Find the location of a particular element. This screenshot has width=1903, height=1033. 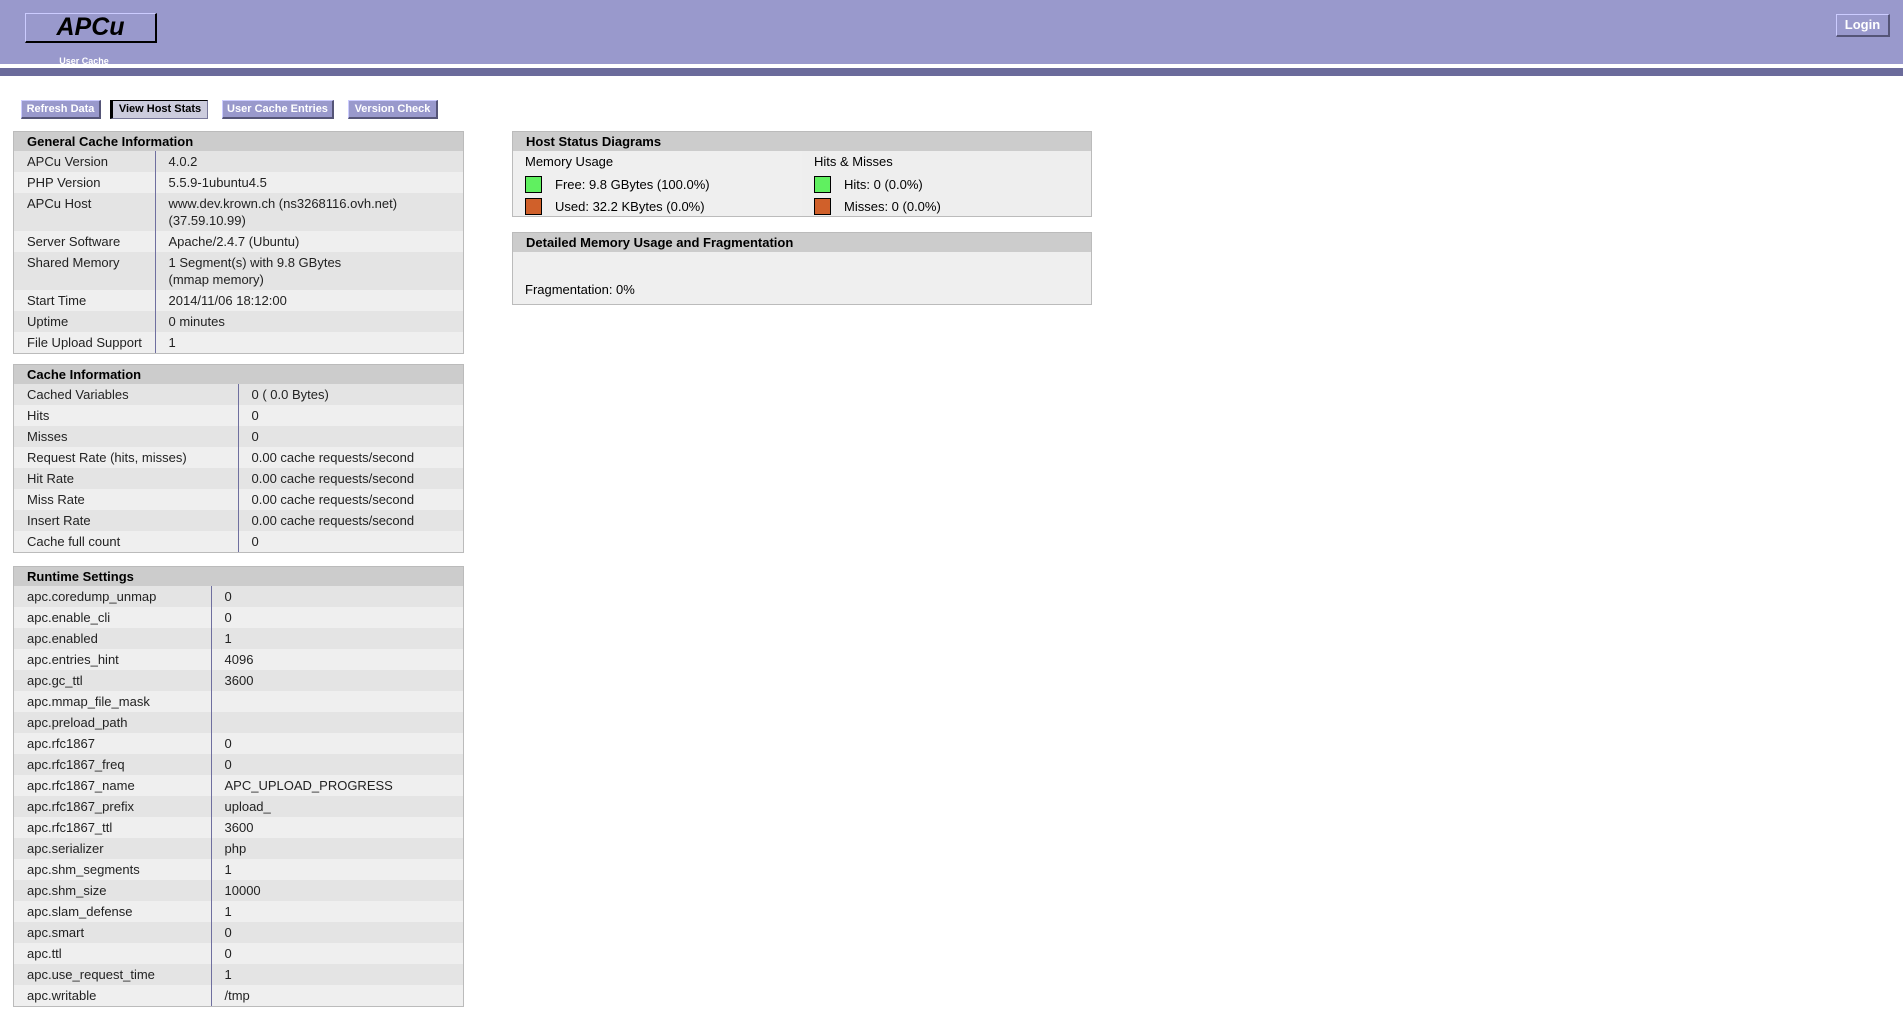

cache-info-row: Insert Rate 0.00 cache requests/second is located at coordinates (238, 520).